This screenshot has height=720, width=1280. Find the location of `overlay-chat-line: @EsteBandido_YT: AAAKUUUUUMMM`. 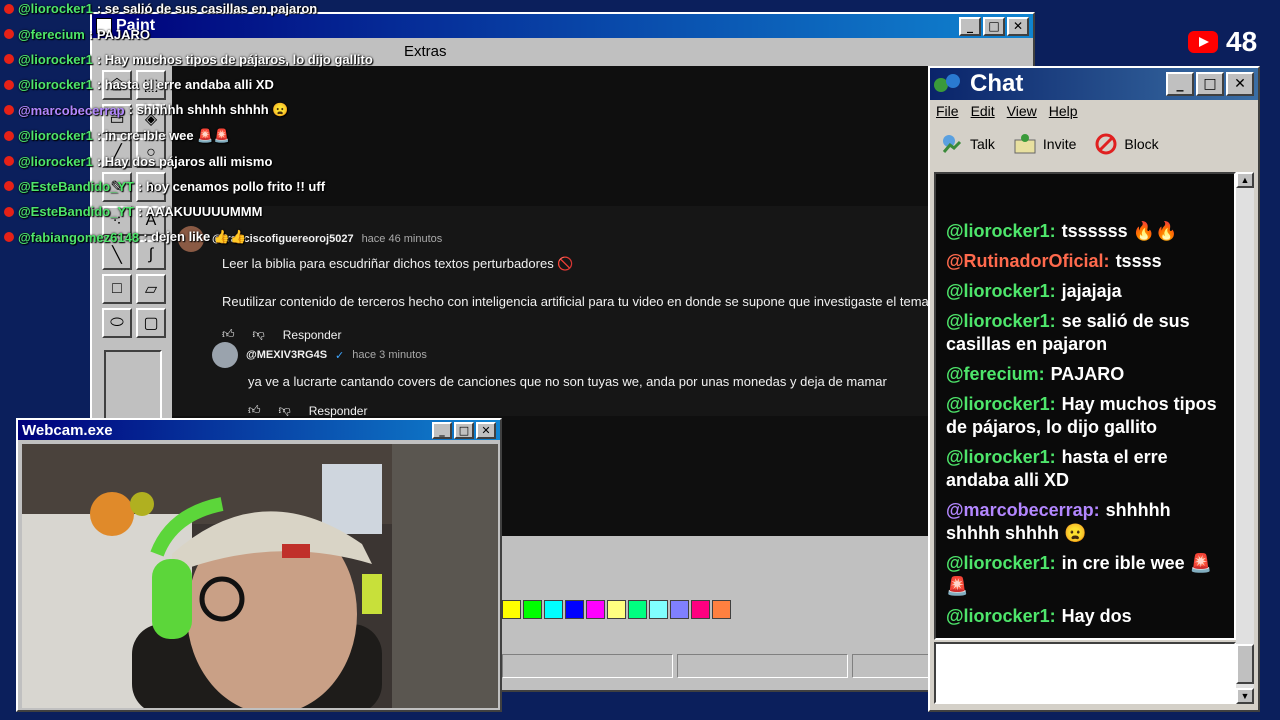

overlay-chat-line: @EsteBandido_YT: AAAKUUUUUMMM is located at coordinates (219, 211).